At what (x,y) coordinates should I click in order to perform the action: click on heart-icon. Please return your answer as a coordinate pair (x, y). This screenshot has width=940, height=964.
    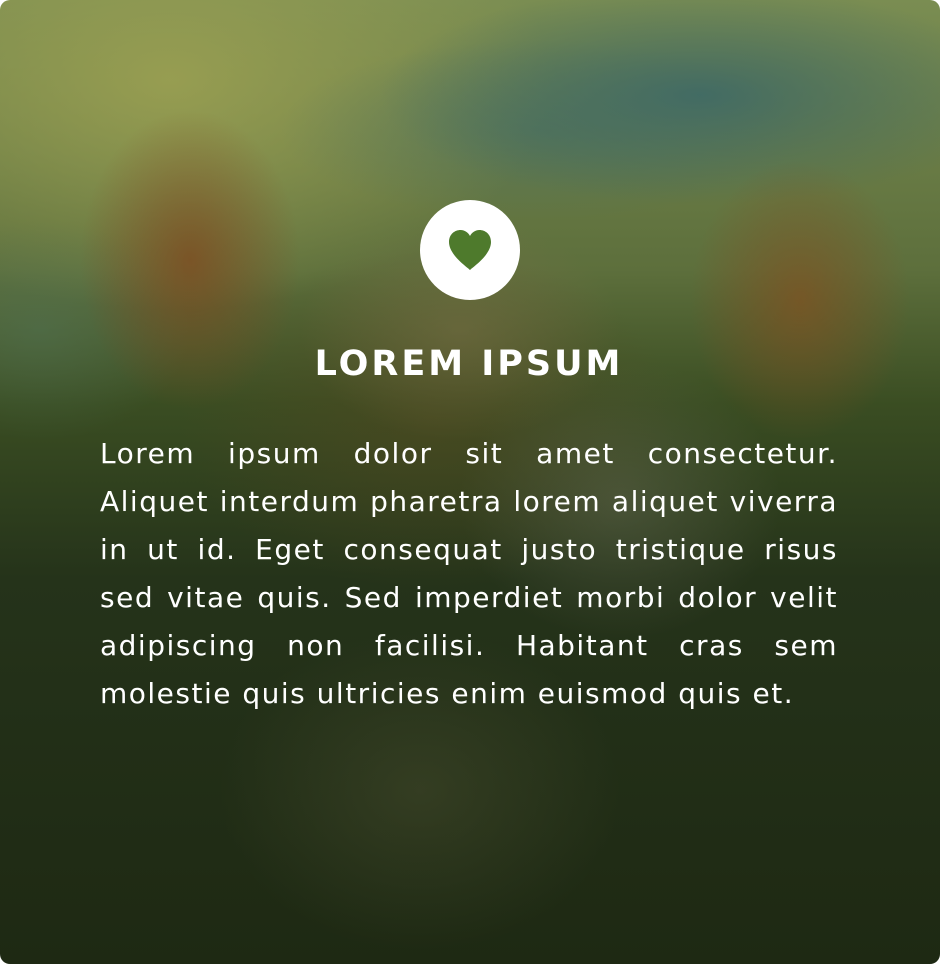
    Looking at the image, I should click on (470, 250).